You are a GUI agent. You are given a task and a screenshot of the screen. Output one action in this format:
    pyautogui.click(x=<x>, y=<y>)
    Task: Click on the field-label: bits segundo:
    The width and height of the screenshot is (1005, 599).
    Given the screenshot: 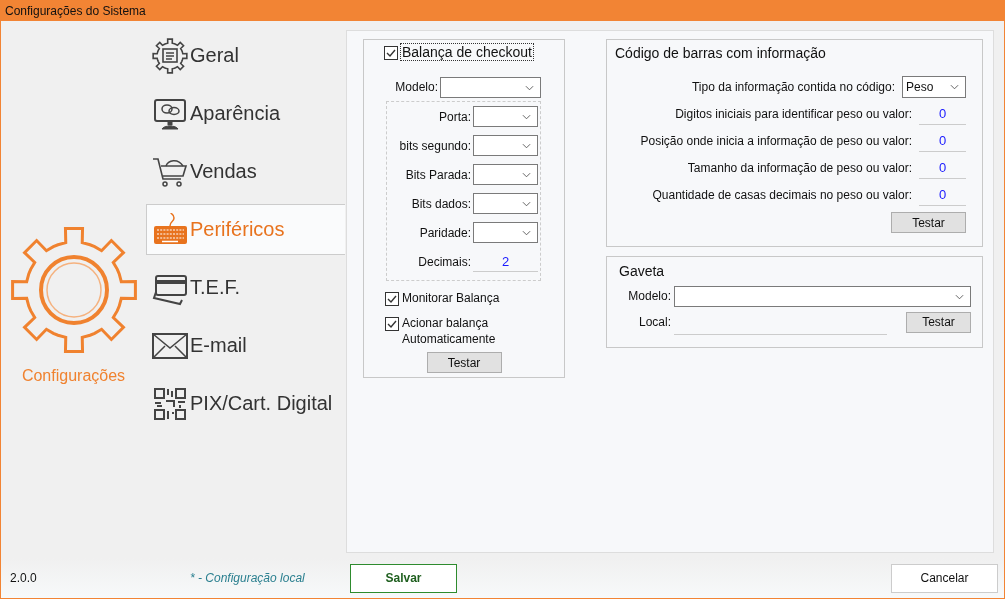 What is the action you would take?
    pyautogui.click(x=435, y=145)
    